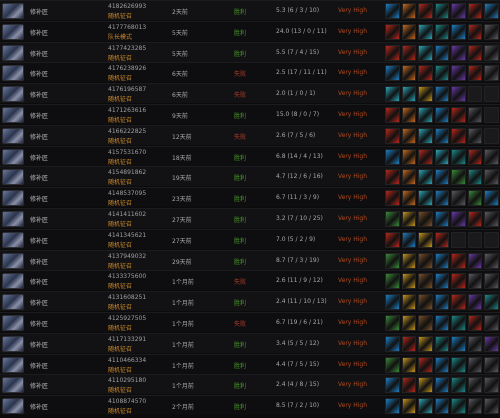 This screenshot has width=500, height=418. Describe the element at coordinates (127, 193) in the screenshot. I see `match-id-link: 4148537095` at that location.